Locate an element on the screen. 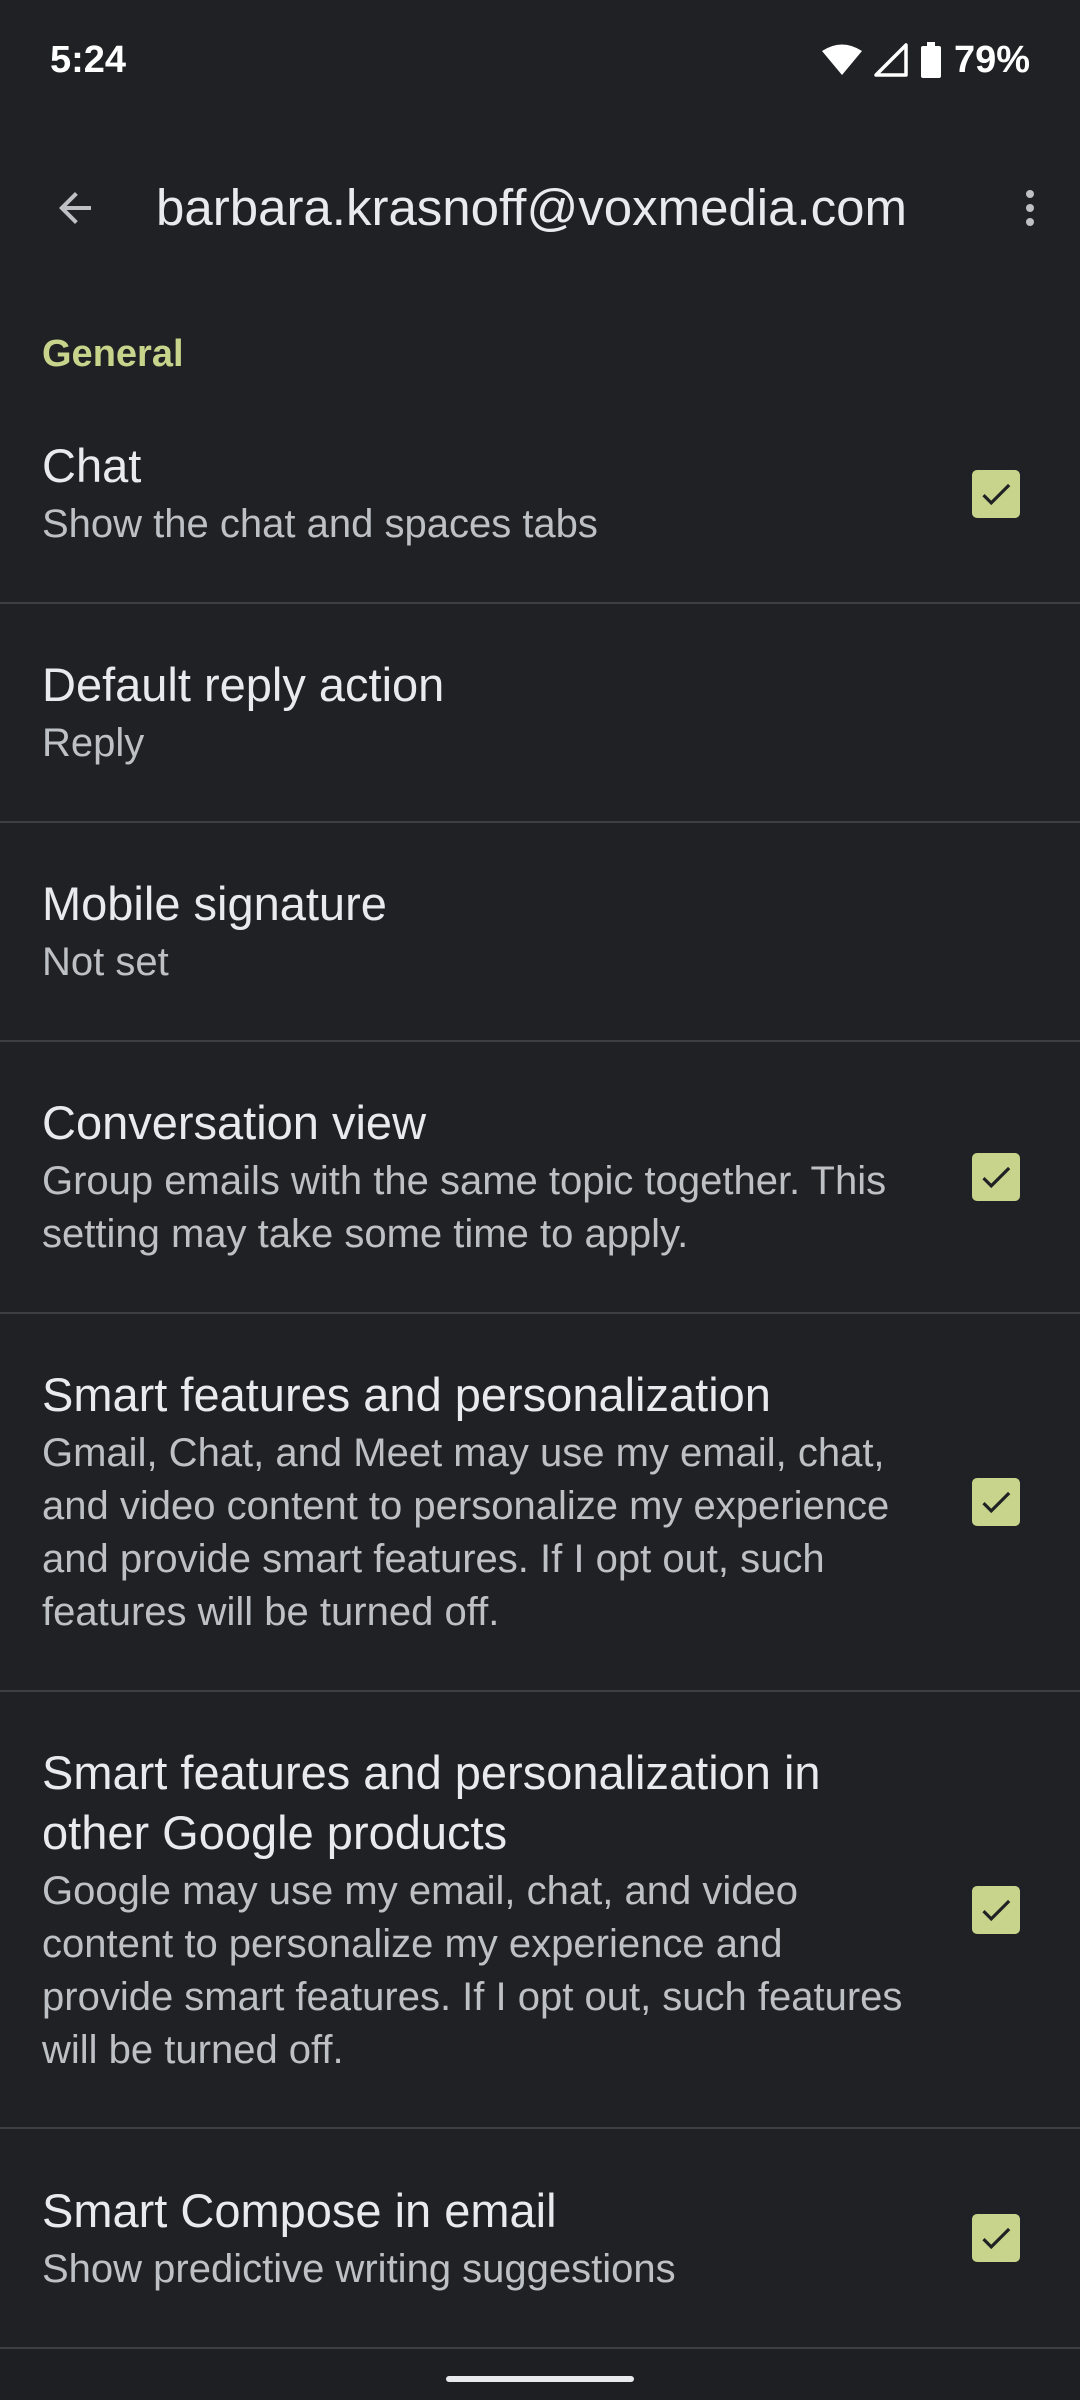 This screenshot has height=2400, width=1080. smart-compose-checkbox is located at coordinates (996, 2238).